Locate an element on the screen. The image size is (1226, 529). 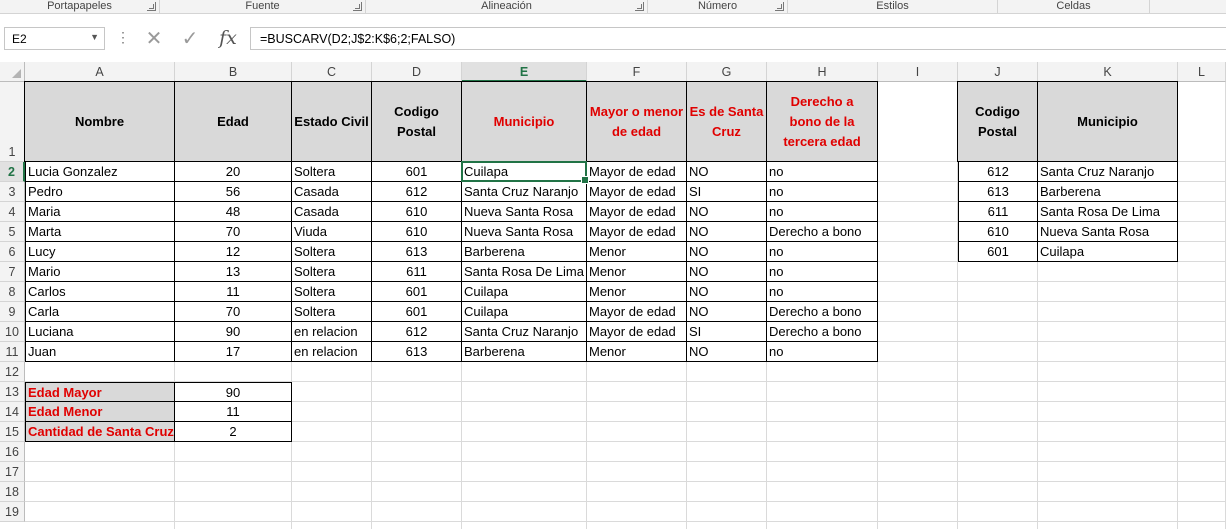
table-header-cell: Nombre is located at coordinates (99, 121).